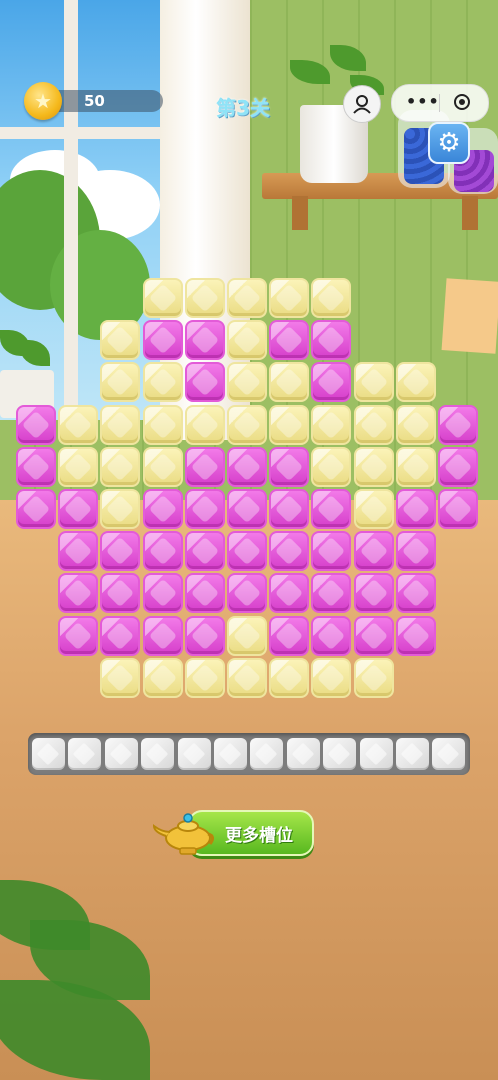  Describe the element at coordinates (462, 102) in the screenshot. I see `target-icon` at that location.